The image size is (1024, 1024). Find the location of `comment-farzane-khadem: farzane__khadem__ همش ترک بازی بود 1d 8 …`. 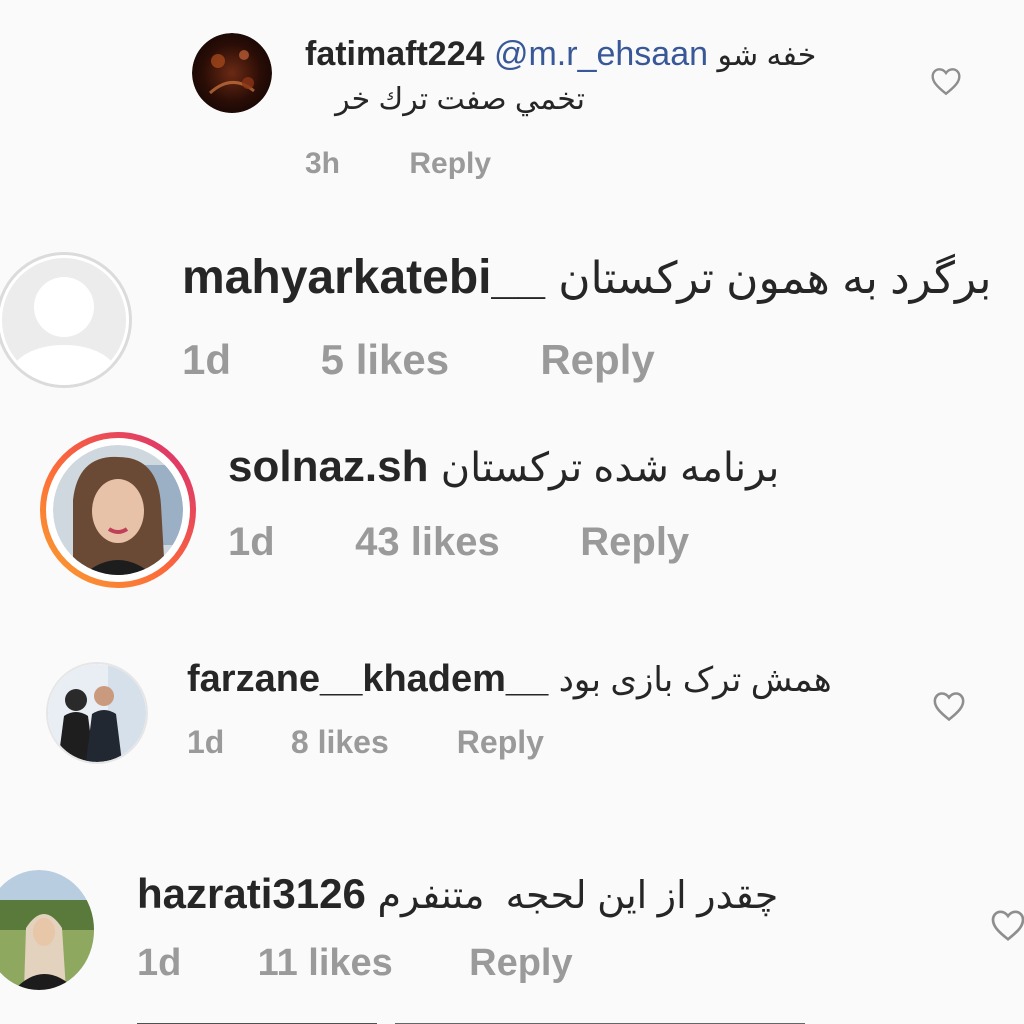

comment-farzane-khadem: farzane__khadem__ همش ترک بازی بود 1d 8 … is located at coordinates (512, 710).